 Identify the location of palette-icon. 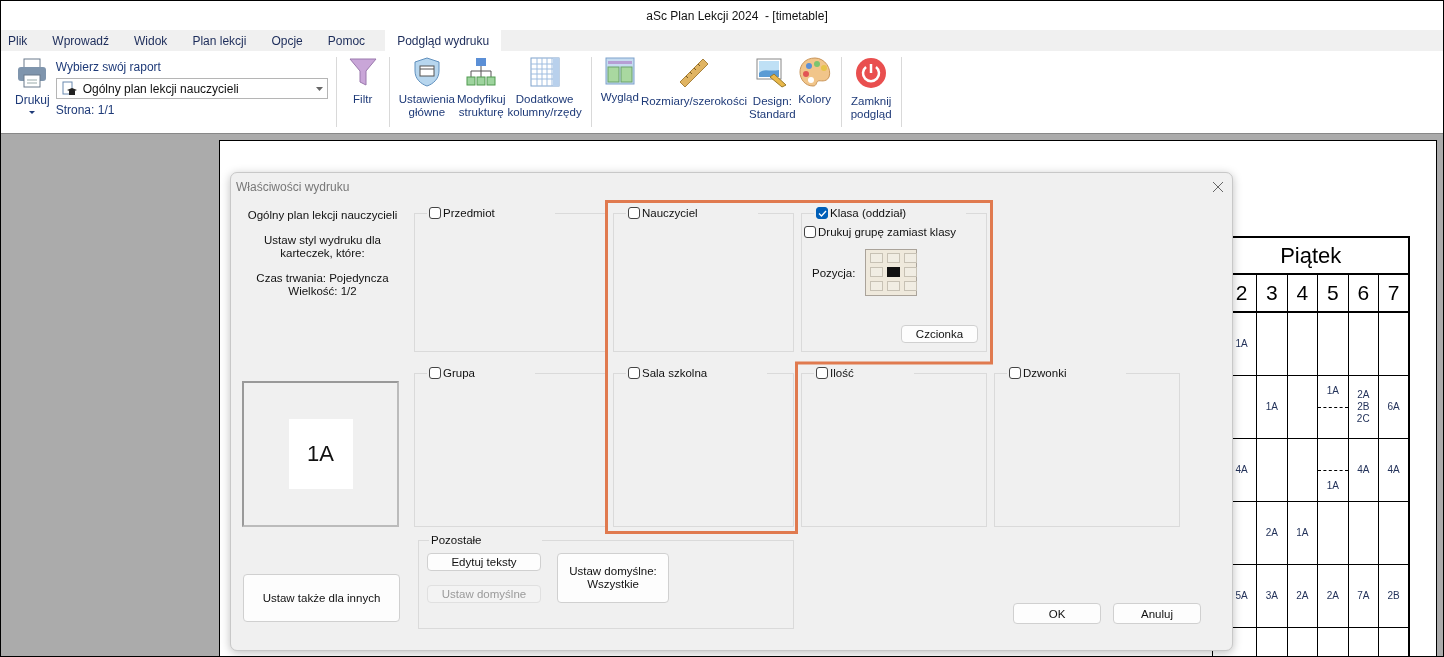
(814, 72).